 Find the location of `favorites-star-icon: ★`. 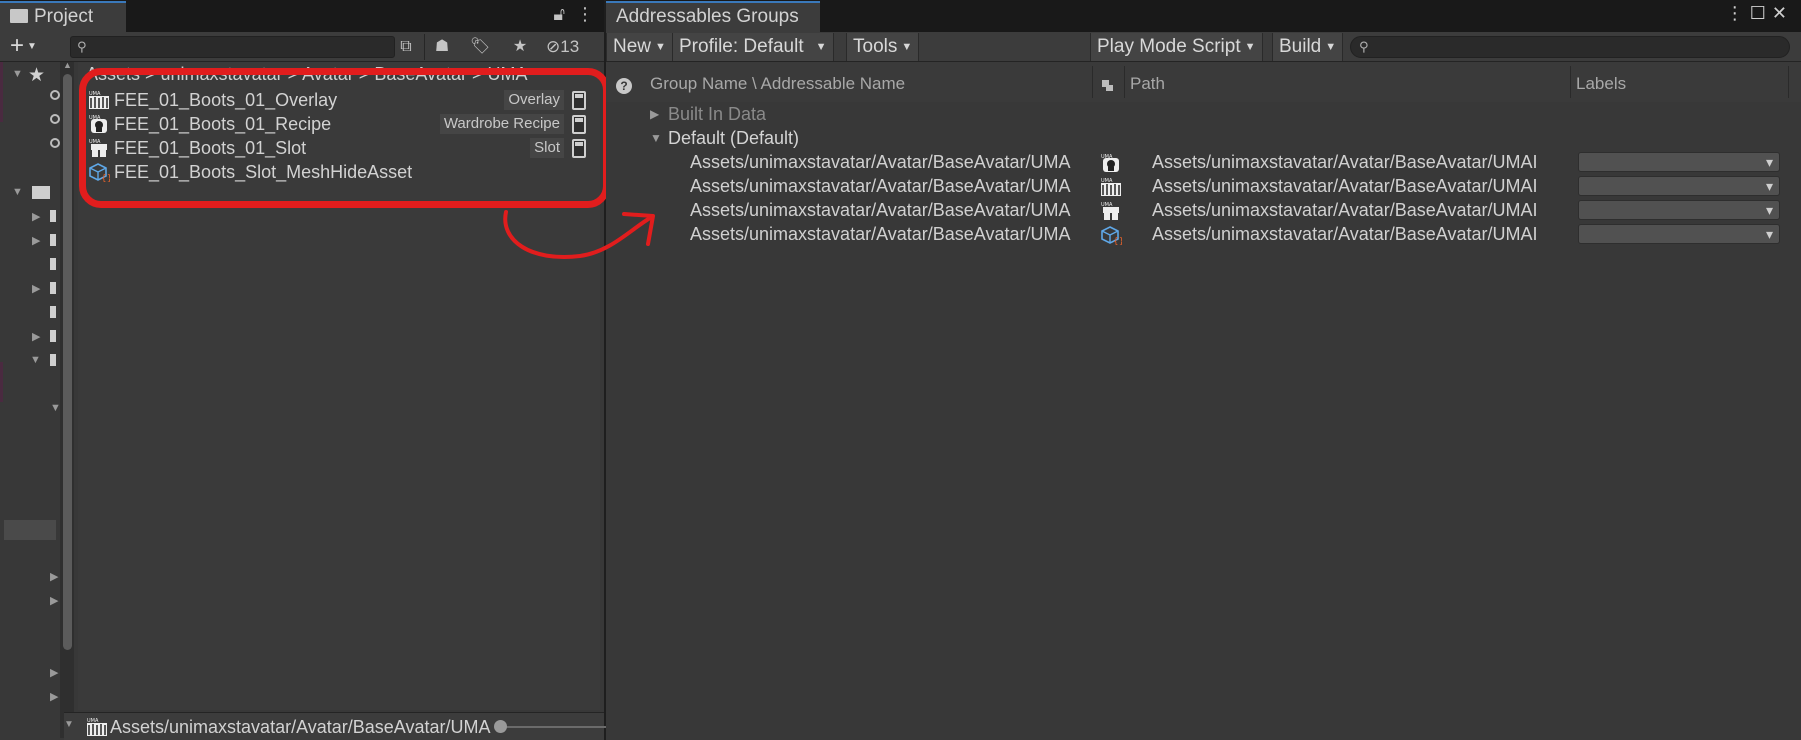

favorites-star-icon: ★ is located at coordinates (520, 47).